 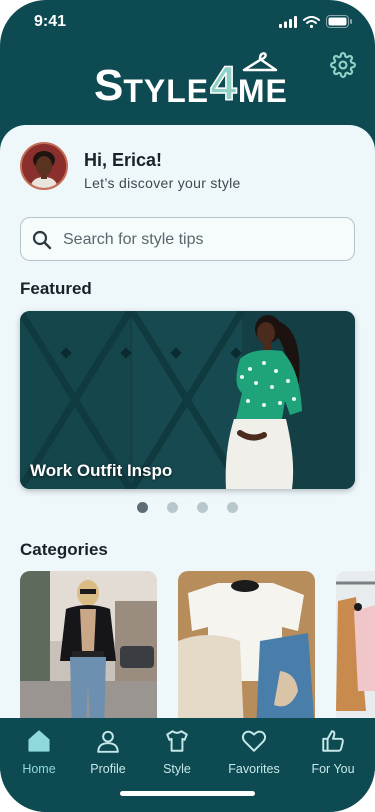 What do you see at coordinates (56, 288) in the screenshot?
I see `featured-heading: Featured` at bounding box center [56, 288].